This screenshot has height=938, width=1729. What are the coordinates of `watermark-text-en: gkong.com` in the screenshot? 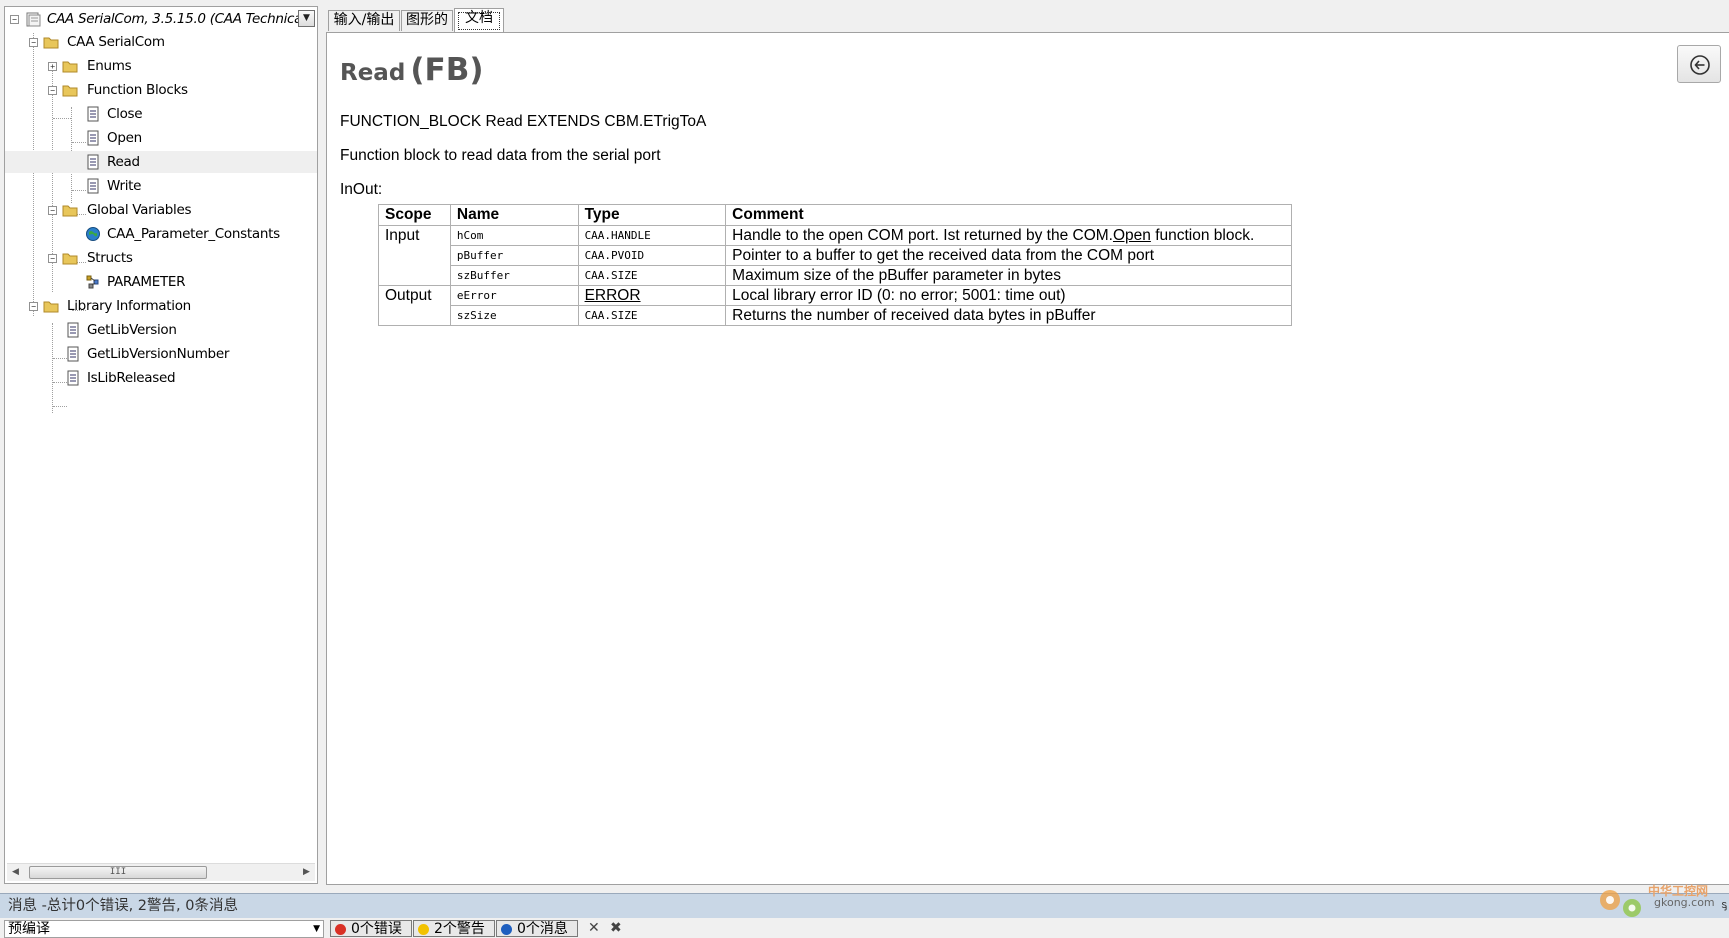 It's located at (1684, 902).